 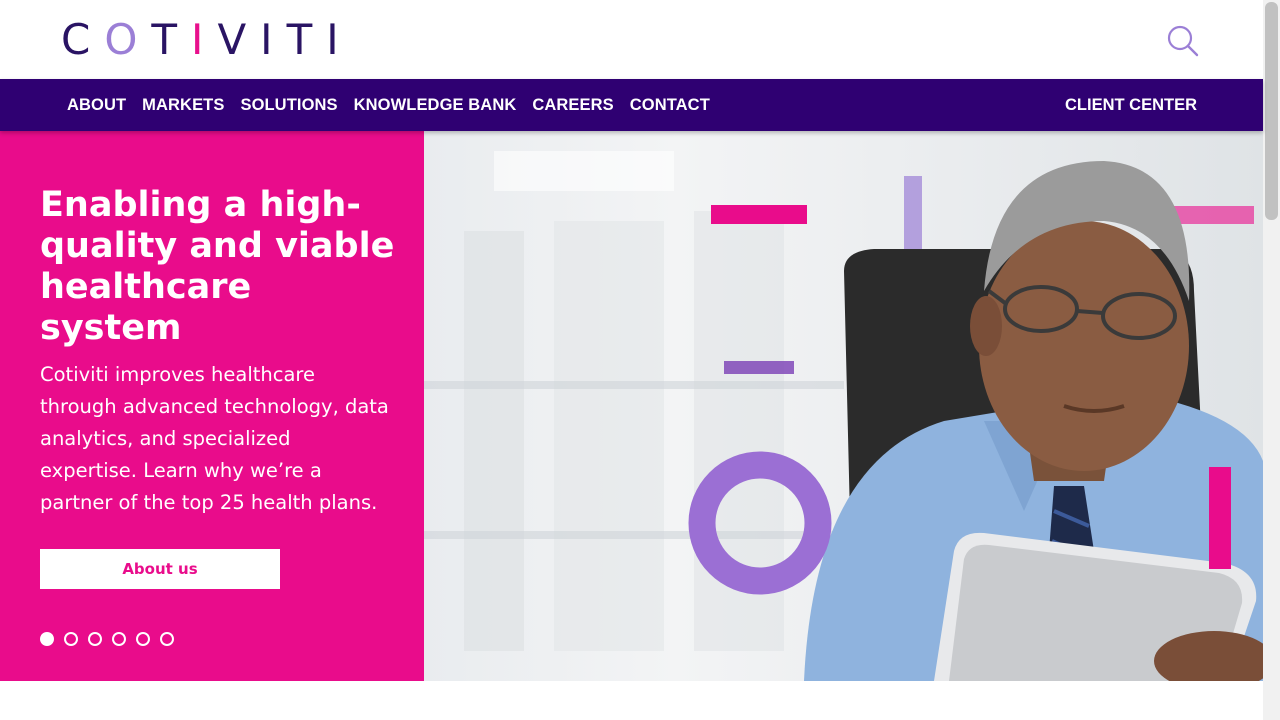 What do you see at coordinates (128, 39) in the screenshot?
I see `logo-letter: O` at bounding box center [128, 39].